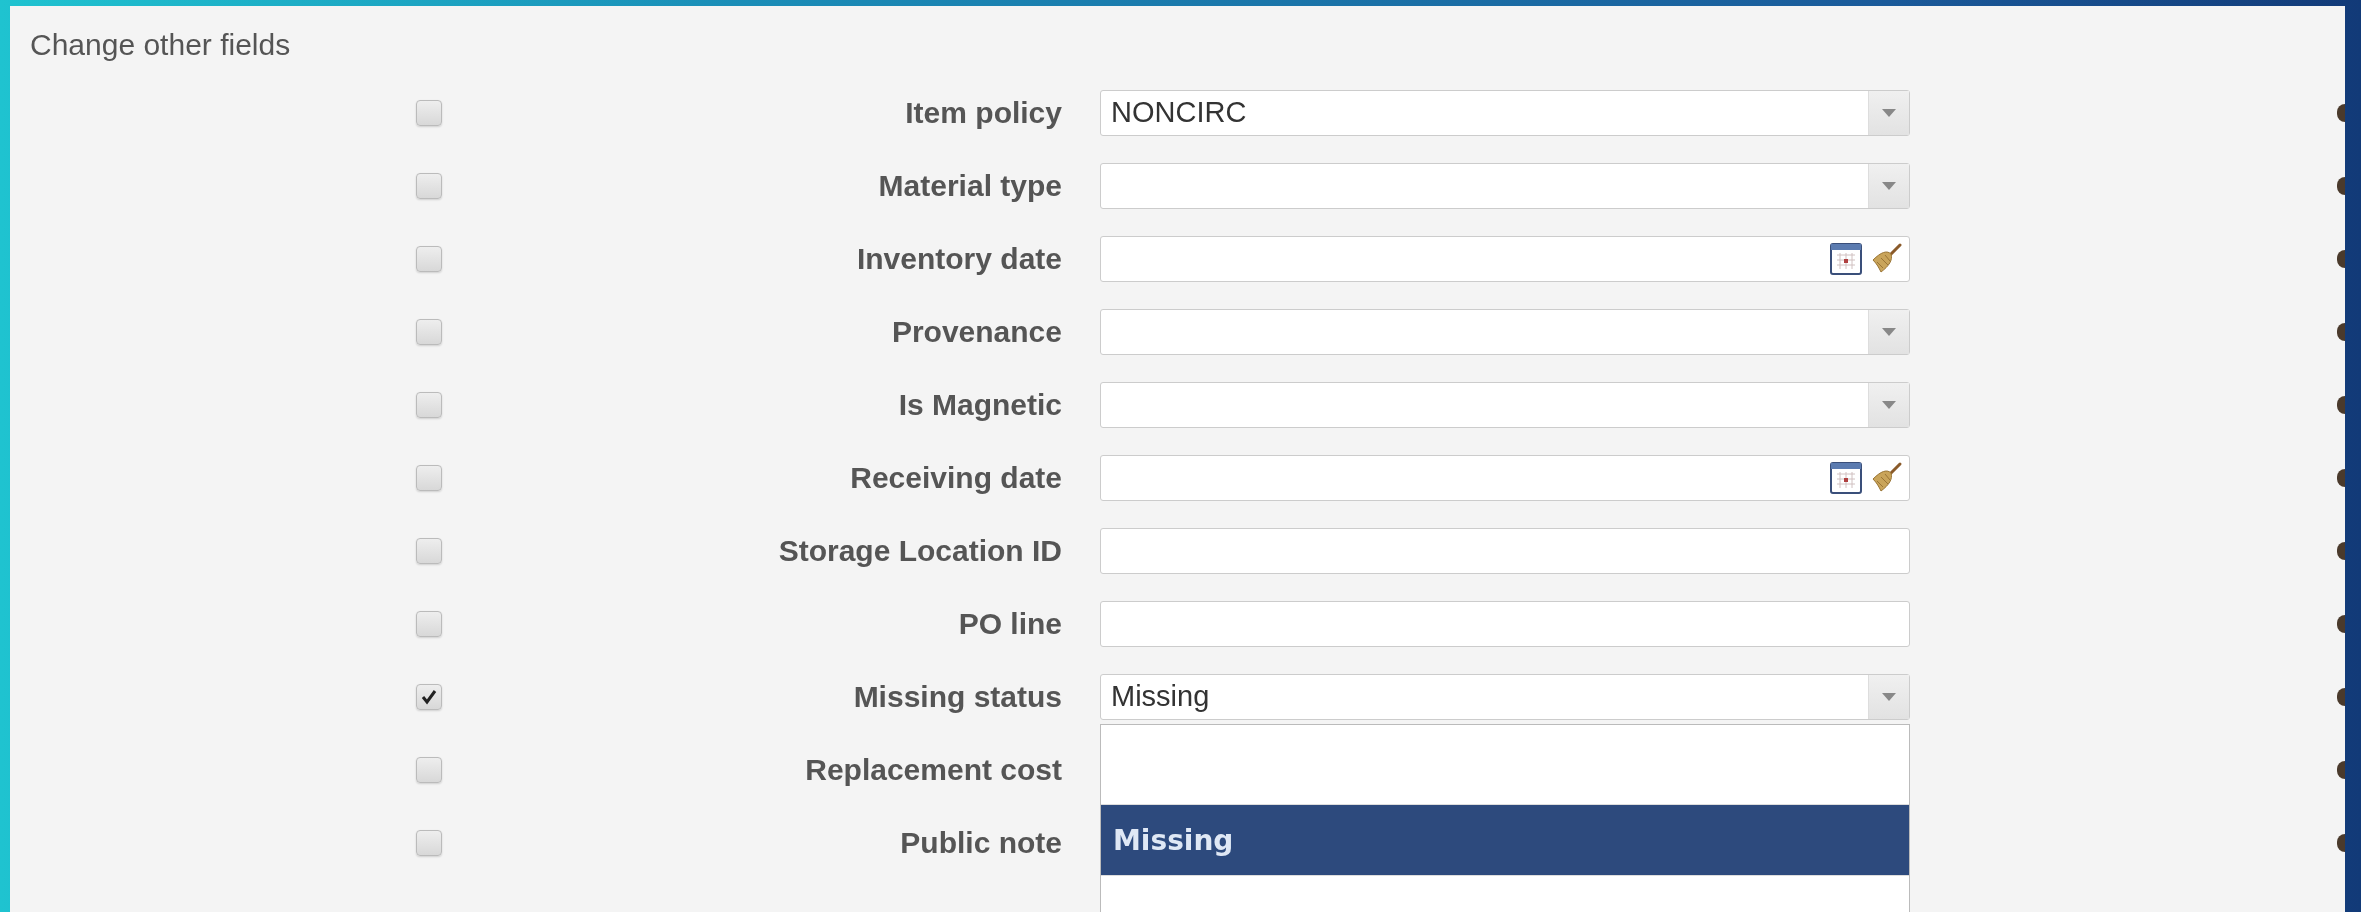 The height and width of the screenshot is (912, 2361). Describe the element at coordinates (1505, 840) in the screenshot. I see `dropdown-option: Missing` at that location.